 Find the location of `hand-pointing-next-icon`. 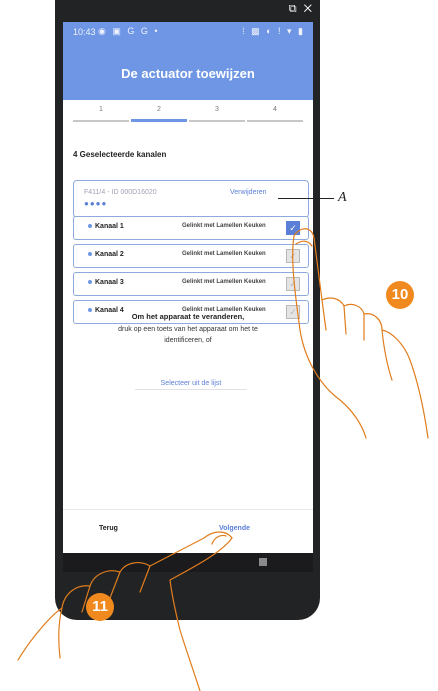

hand-pointing-next-icon is located at coordinates (125, 611).